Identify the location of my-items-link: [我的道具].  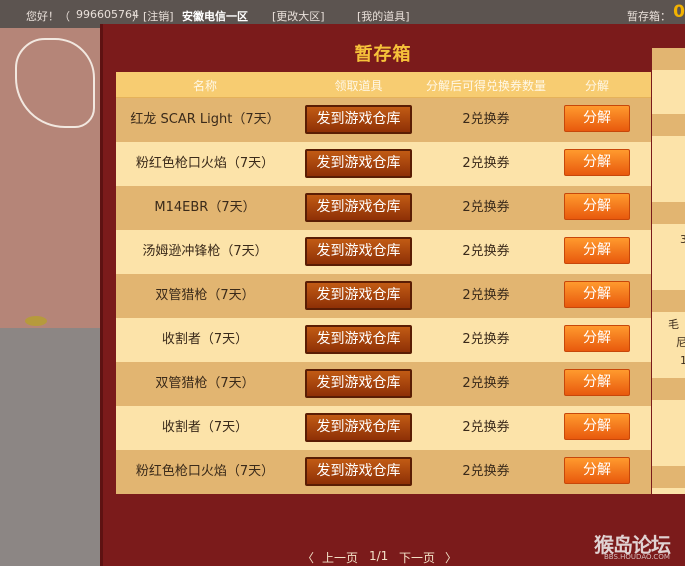
(383, 16).